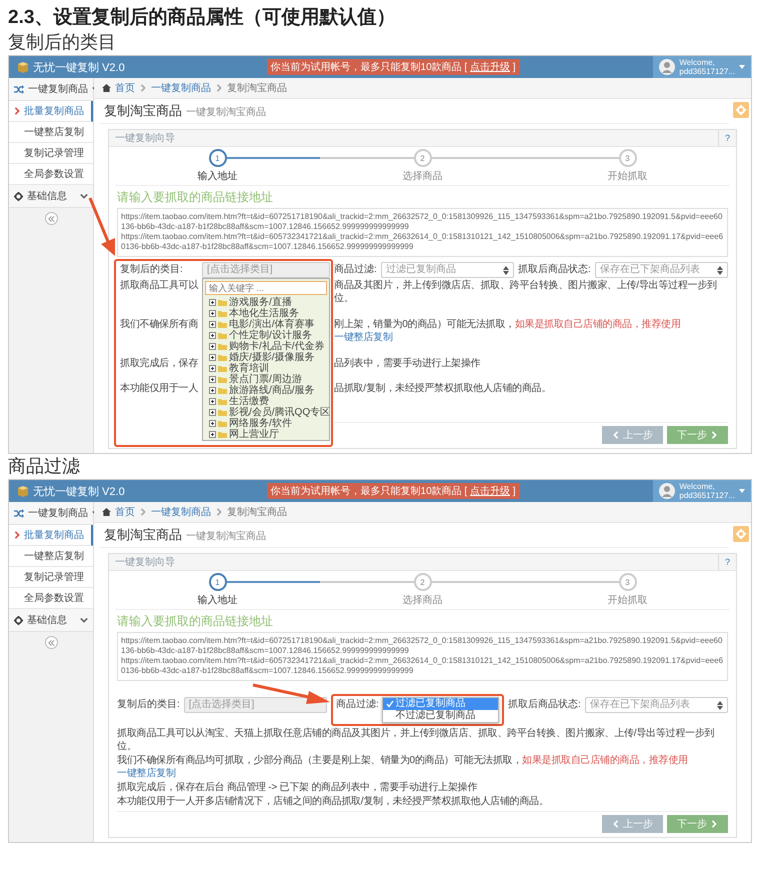  I want to click on info-text: 抓取商品工具可以, so click(158, 286).